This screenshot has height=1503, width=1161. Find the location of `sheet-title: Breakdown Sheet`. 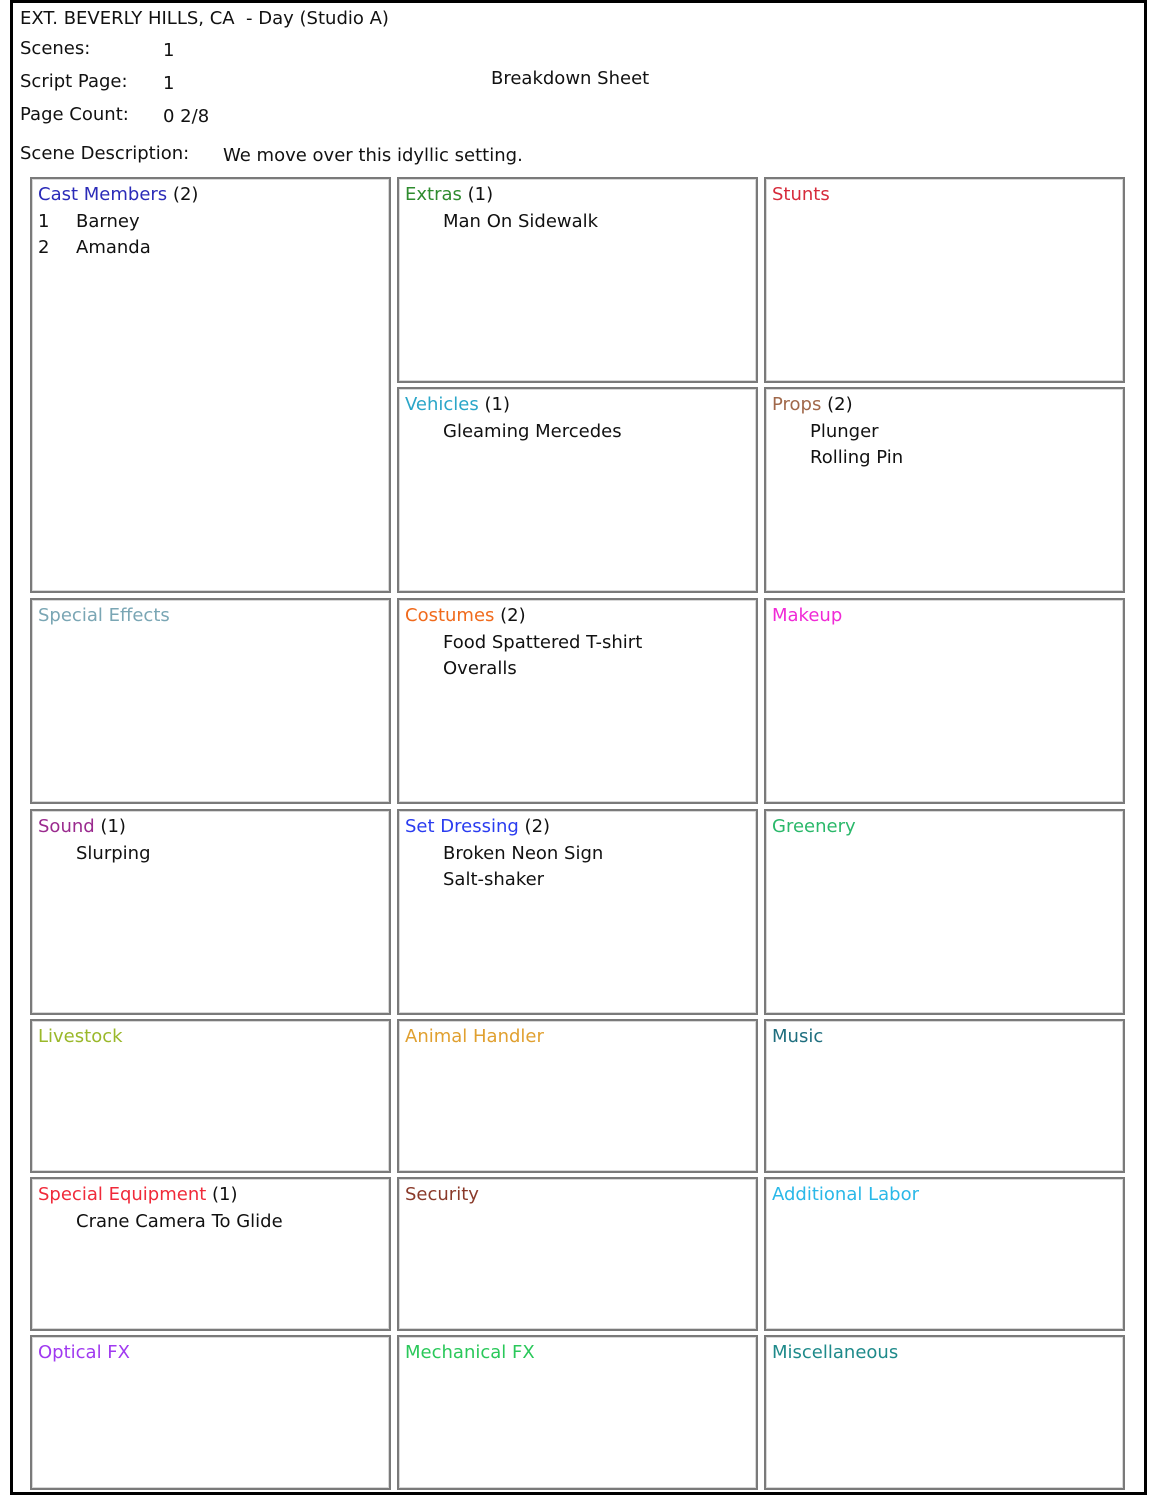

sheet-title: Breakdown Sheet is located at coordinates (570, 78).